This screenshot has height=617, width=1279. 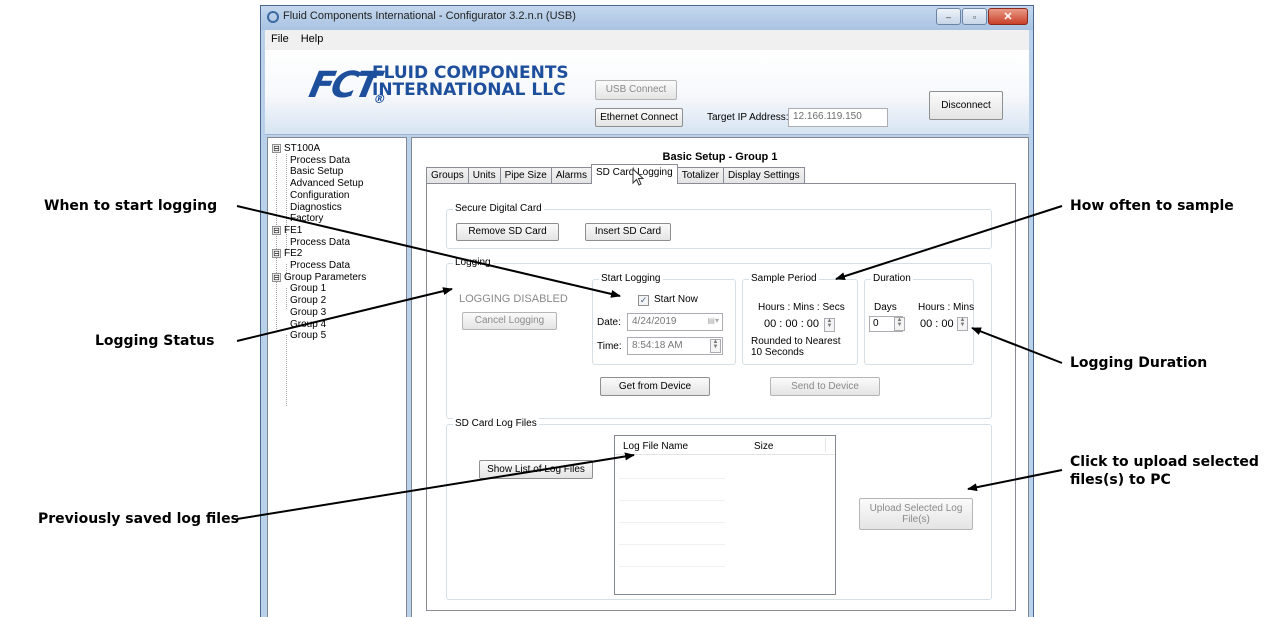 What do you see at coordinates (825, 386) in the screenshot?
I see `send-to-device-button: Send to Device` at bounding box center [825, 386].